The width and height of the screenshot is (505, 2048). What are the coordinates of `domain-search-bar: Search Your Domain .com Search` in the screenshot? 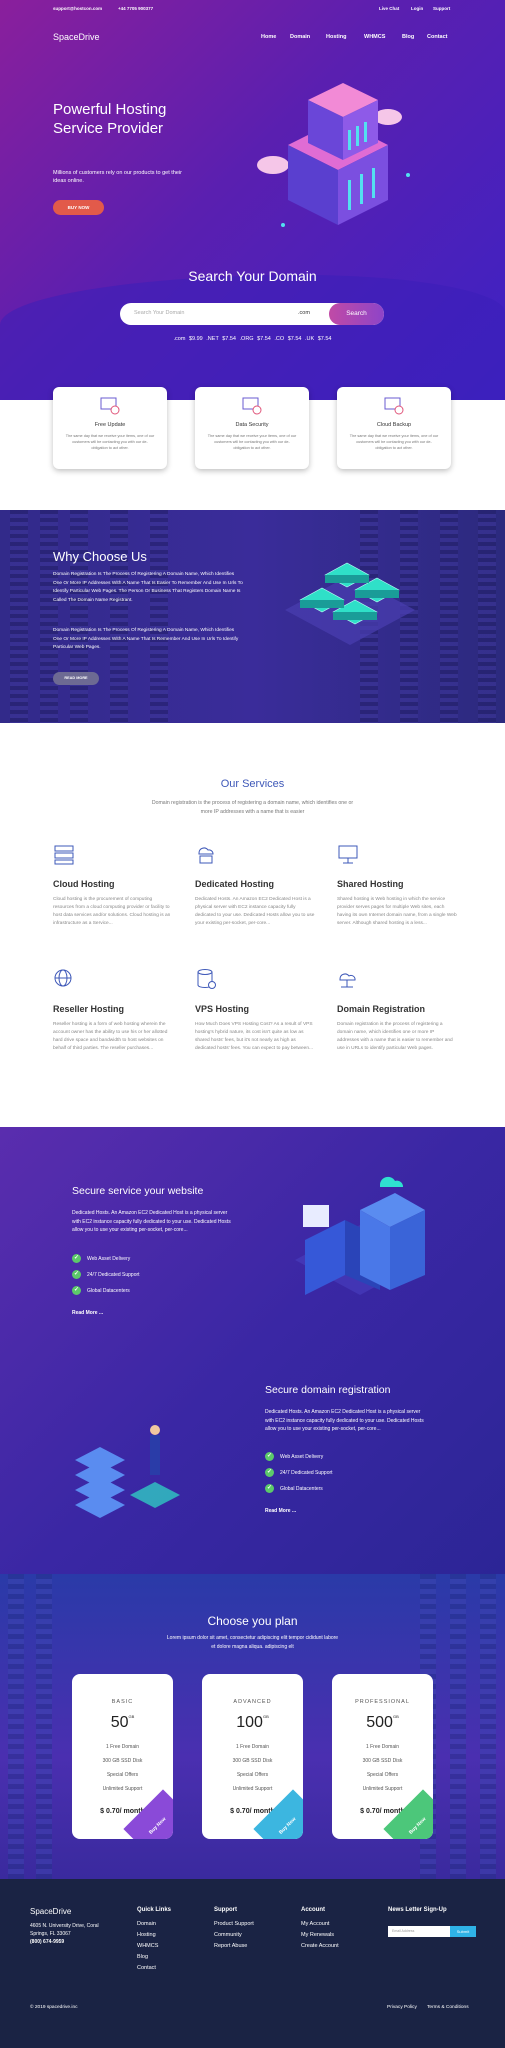 It's located at (252, 314).